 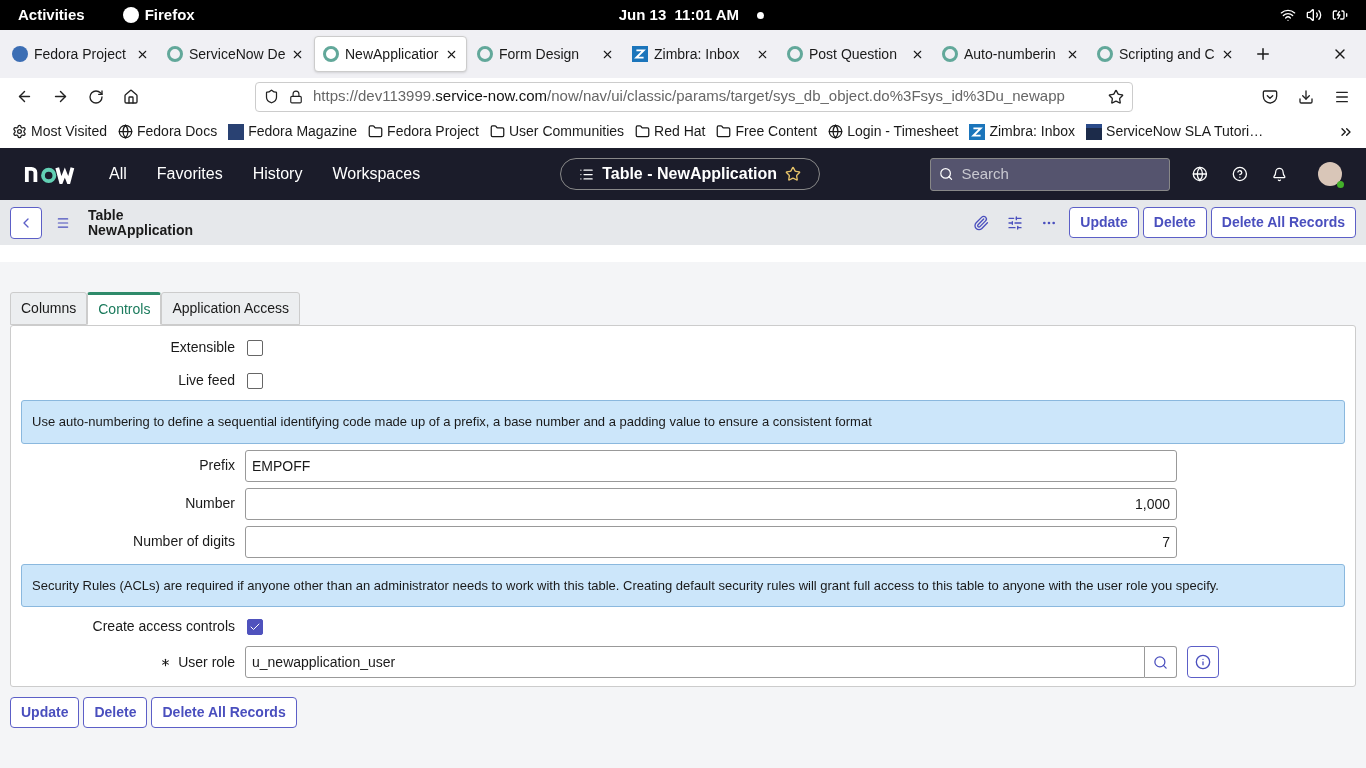 What do you see at coordinates (1288, 15) in the screenshot?
I see `wifi-icon` at bounding box center [1288, 15].